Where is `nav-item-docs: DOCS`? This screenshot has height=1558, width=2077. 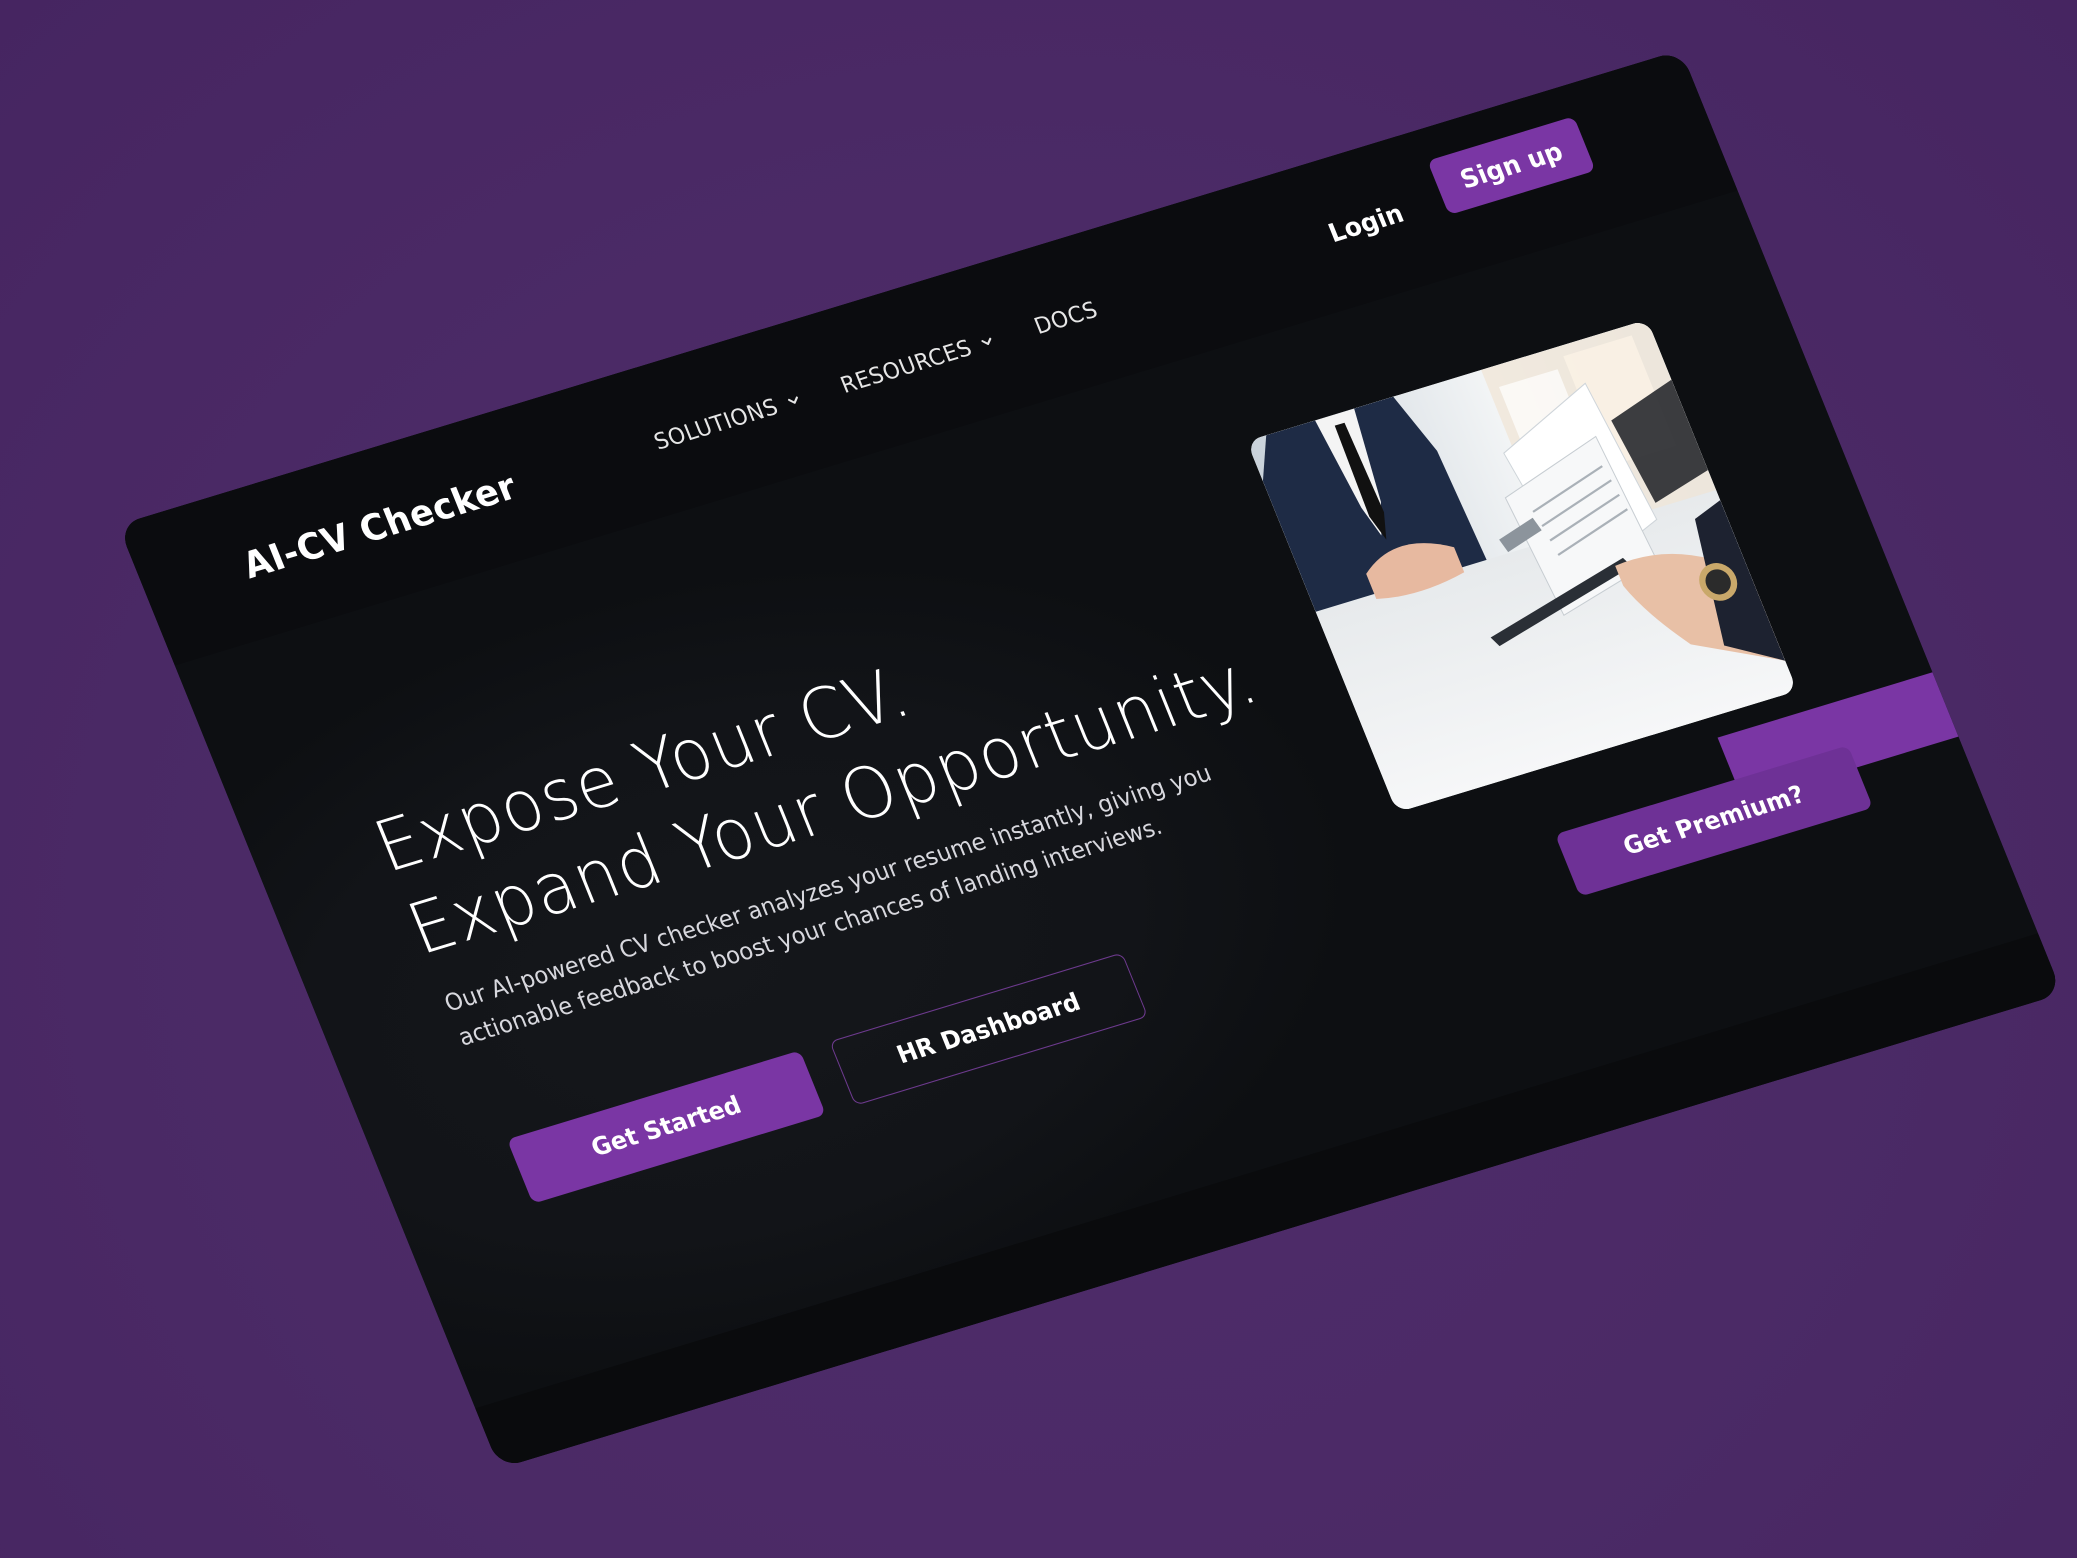 nav-item-docs: DOCS is located at coordinates (1066, 318).